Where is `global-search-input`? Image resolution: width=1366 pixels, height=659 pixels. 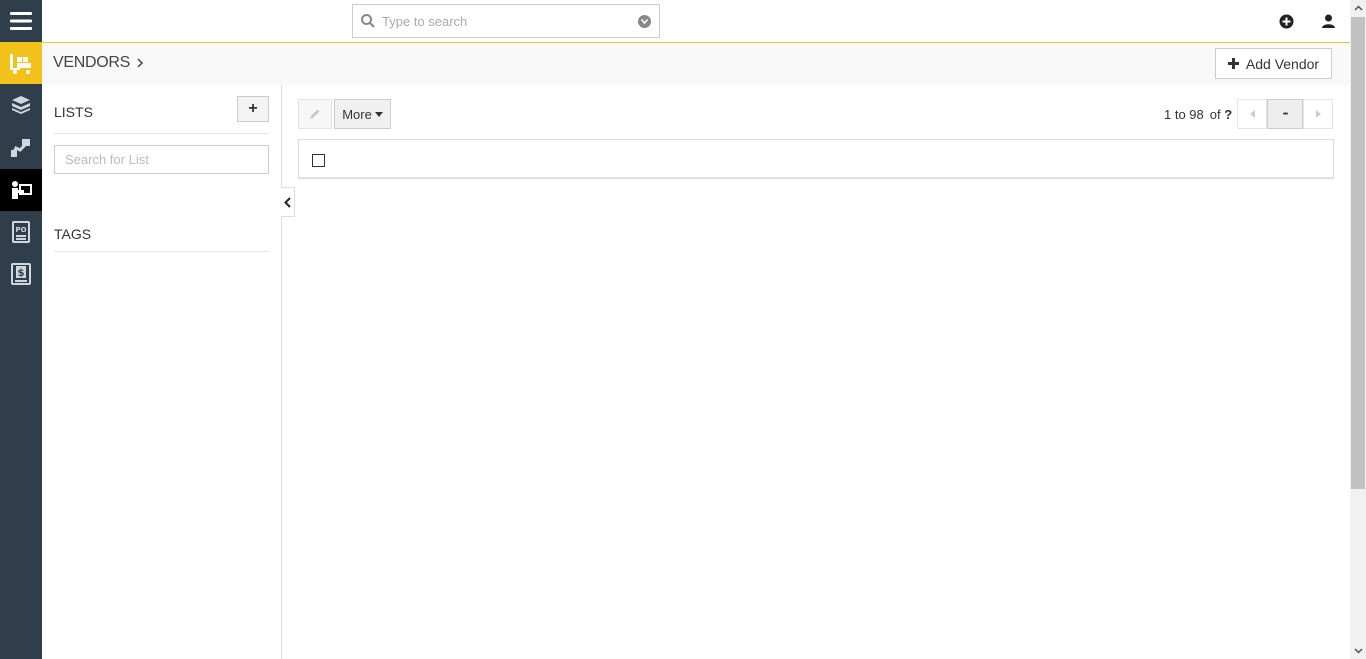 global-search-input is located at coordinates (510, 21).